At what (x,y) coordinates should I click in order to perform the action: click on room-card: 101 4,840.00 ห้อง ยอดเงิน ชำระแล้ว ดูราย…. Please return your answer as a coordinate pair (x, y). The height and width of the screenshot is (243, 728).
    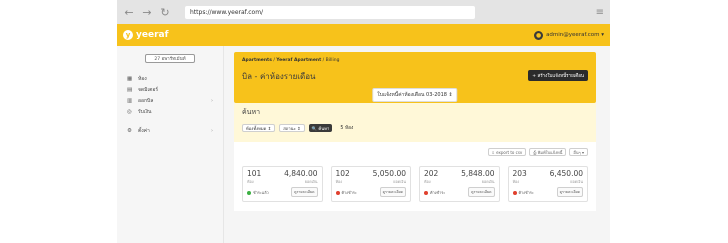
    Looking at the image, I should click on (282, 184).